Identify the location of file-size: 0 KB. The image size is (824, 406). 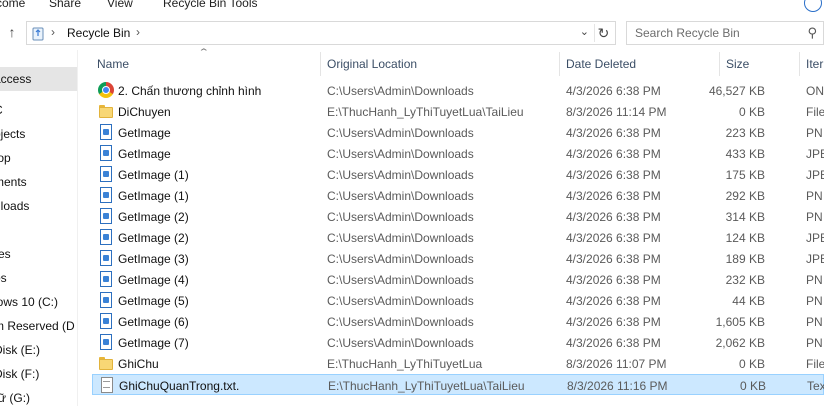
(751, 364).